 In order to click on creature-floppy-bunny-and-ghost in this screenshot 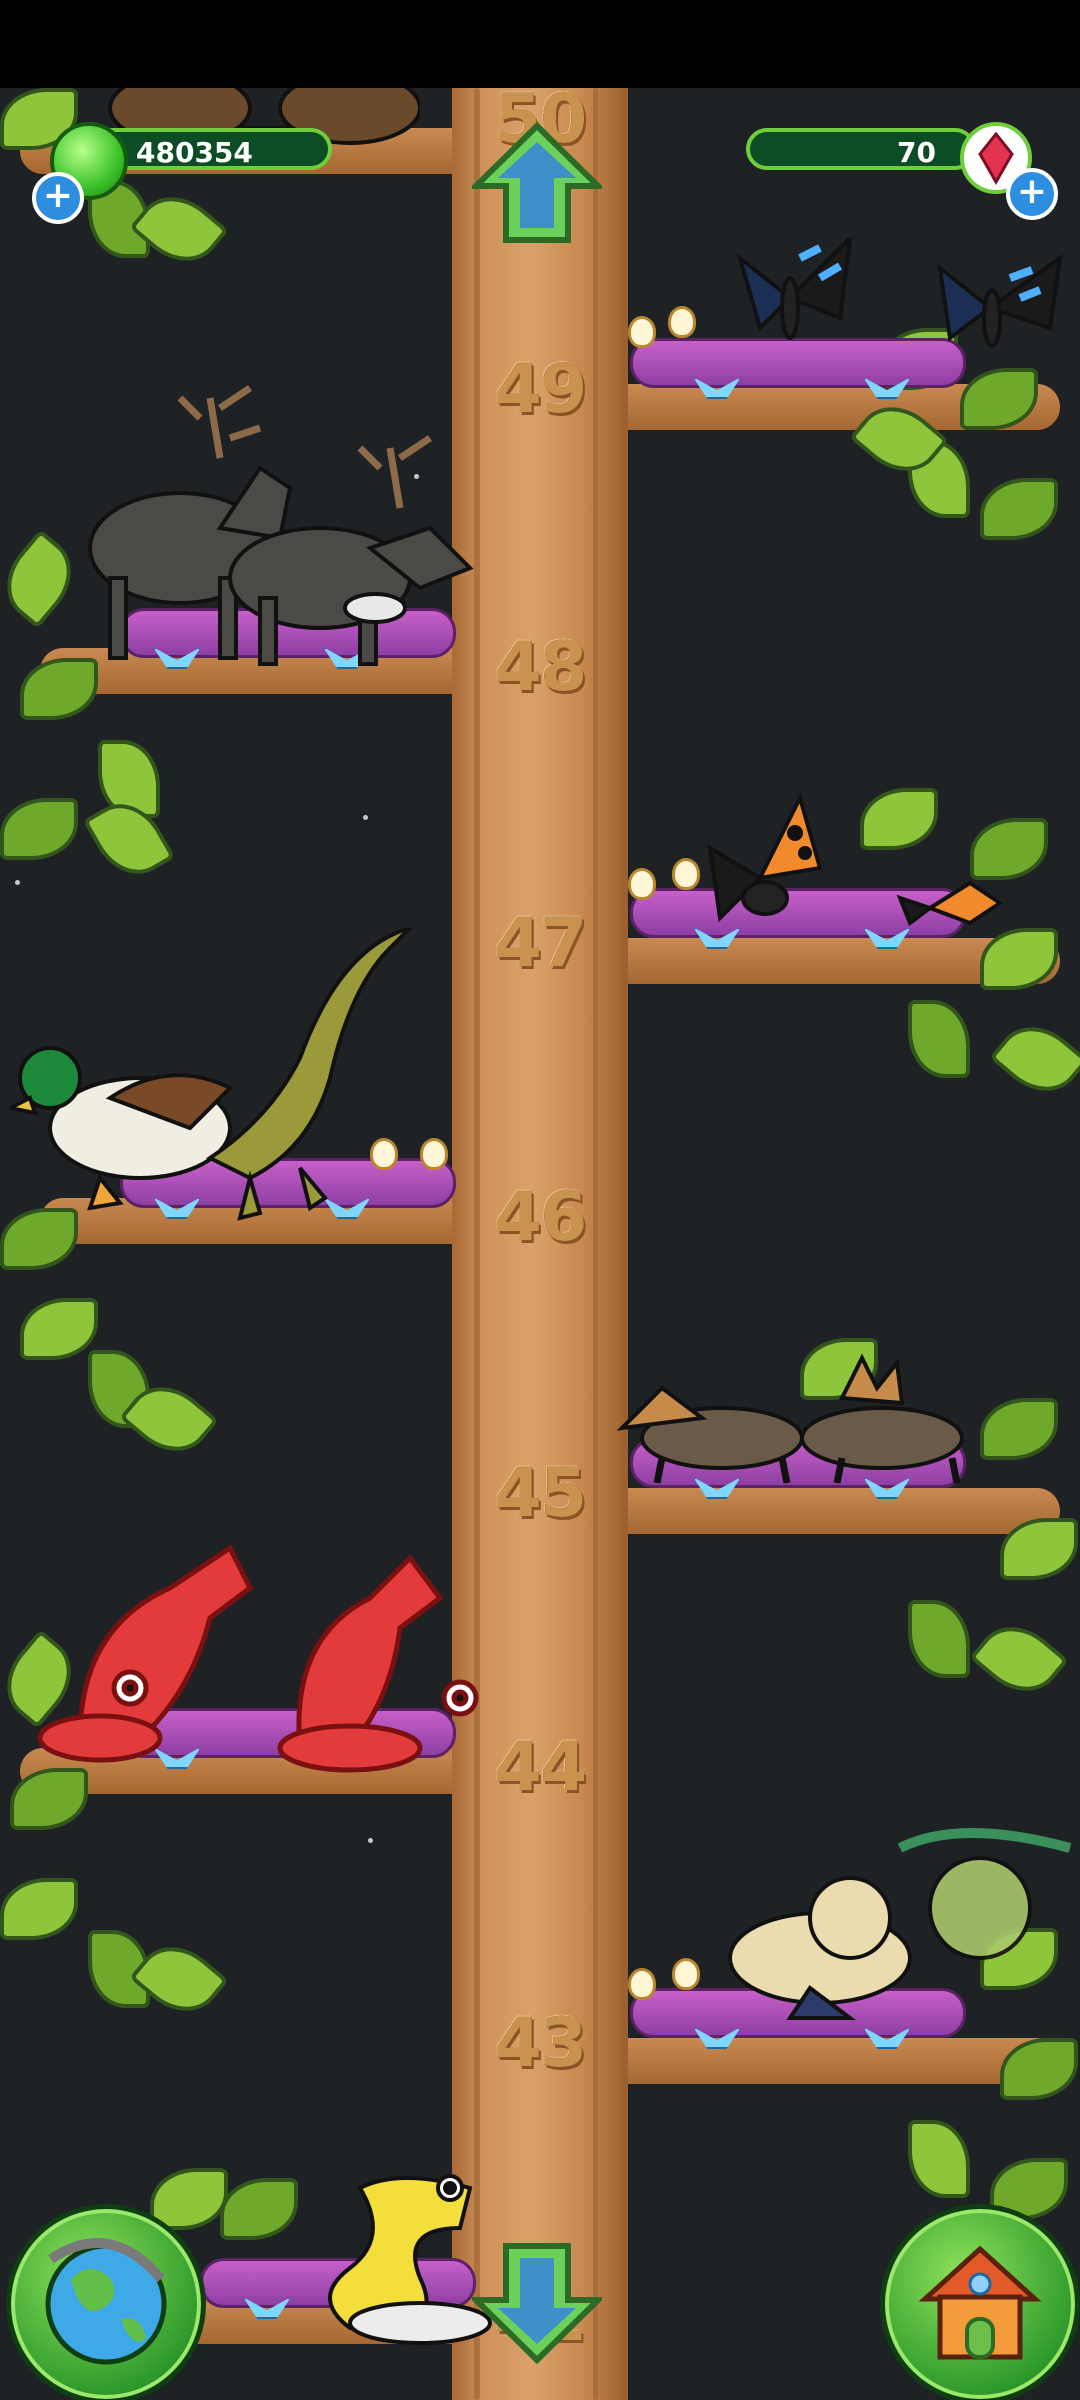, I will do `click(890, 1928)`.